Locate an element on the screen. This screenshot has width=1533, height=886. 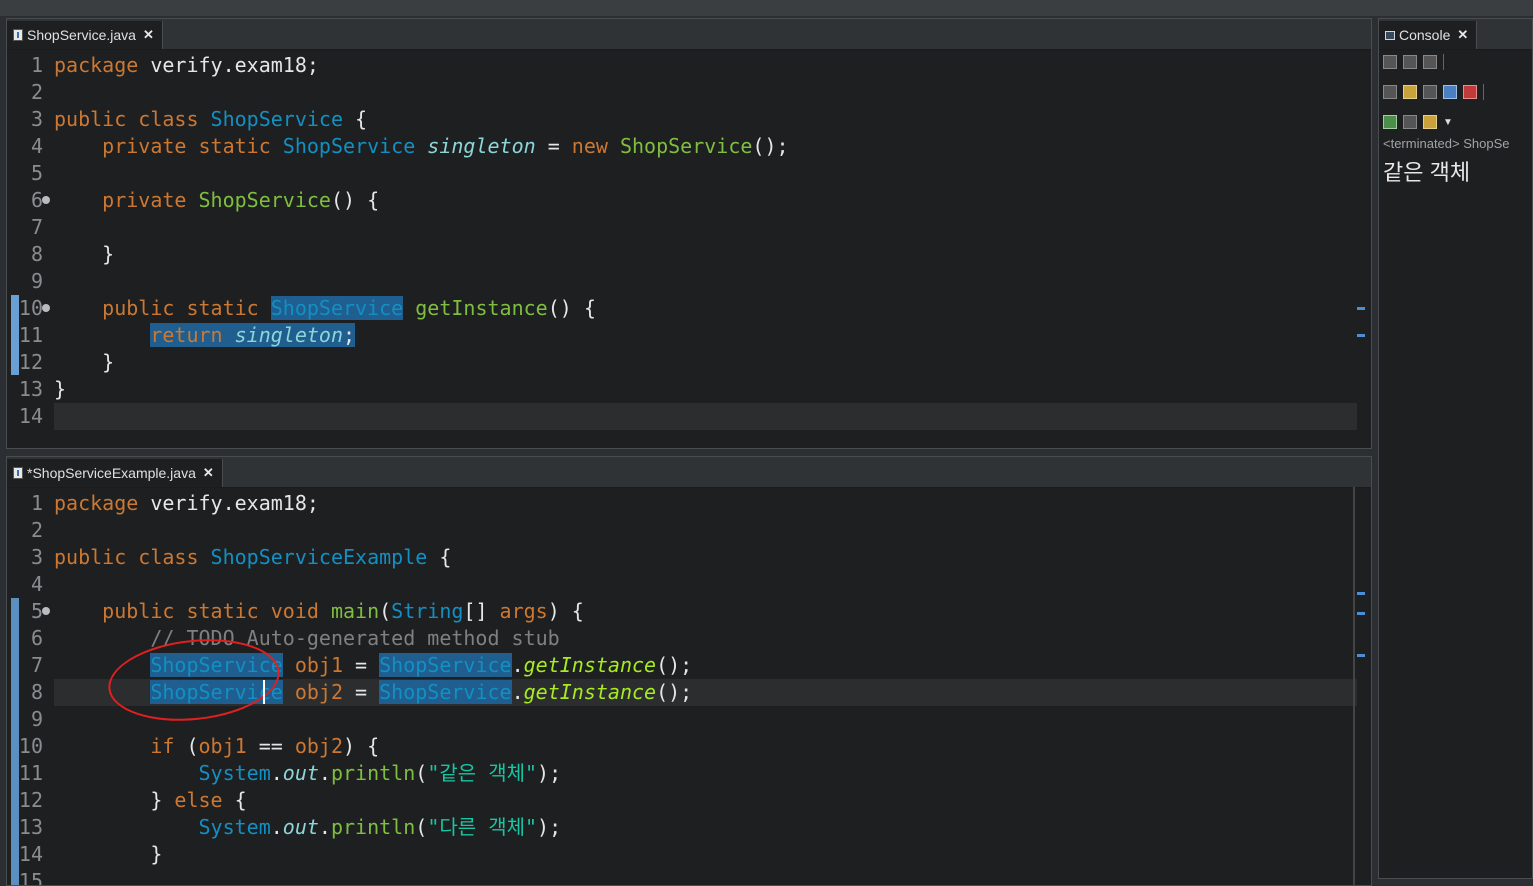
show-stderr-icon is located at coordinates (1470, 92).